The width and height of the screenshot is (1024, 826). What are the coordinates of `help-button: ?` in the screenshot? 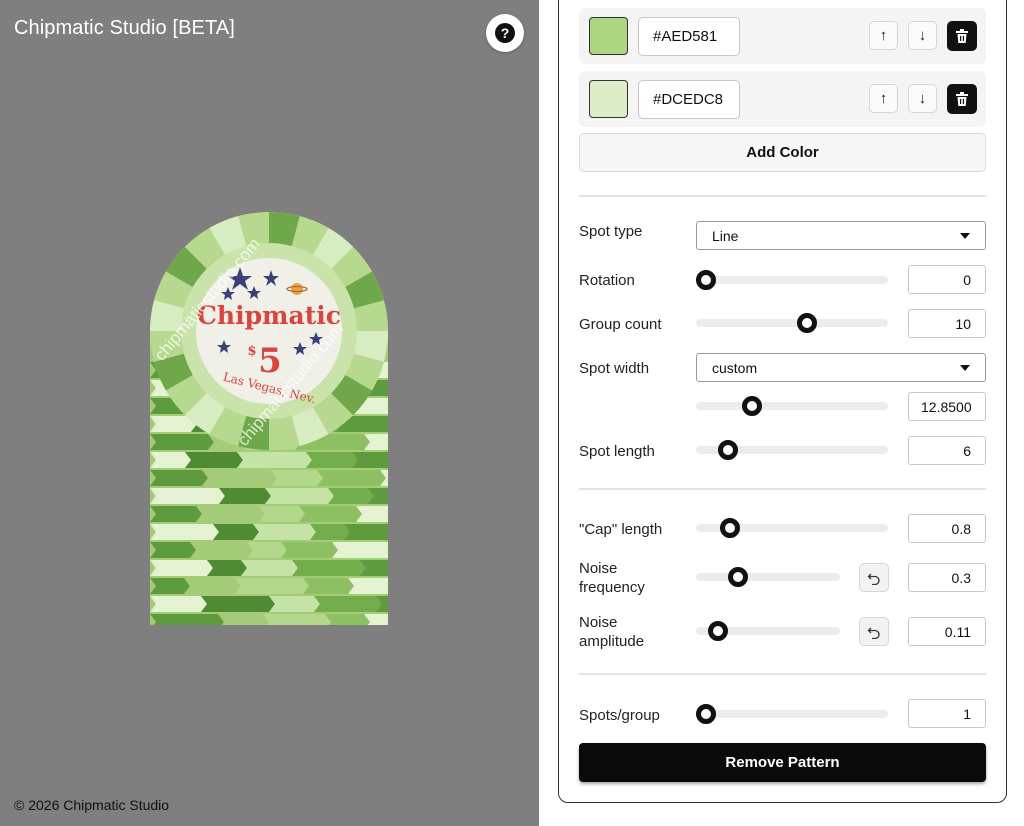 It's located at (505, 33).